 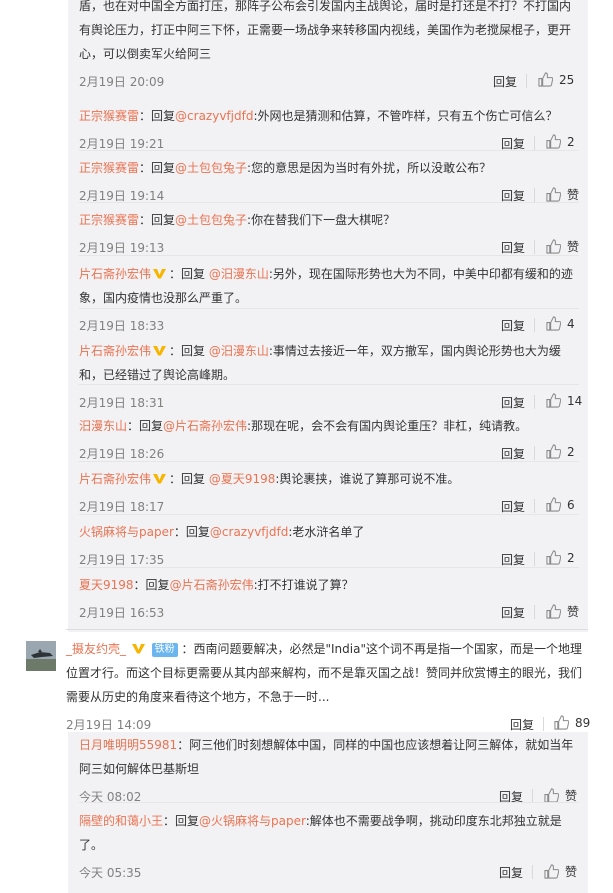 What do you see at coordinates (369, 168) in the screenshot?
I see `reply-body: :您的意思是因为当时有外扰，所以没敢公布？` at bounding box center [369, 168].